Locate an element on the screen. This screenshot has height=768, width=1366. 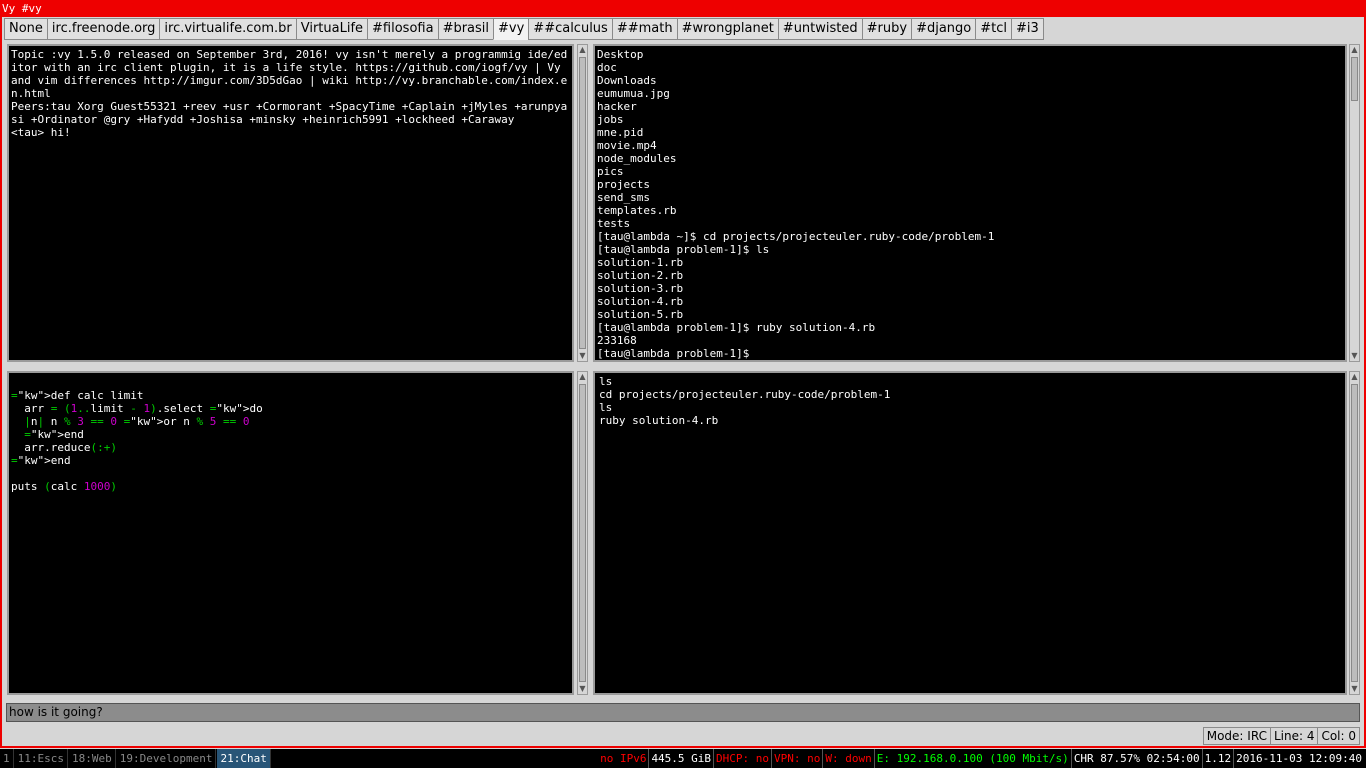
history-scrollbar: ▲ ▼ is located at coordinates (1354, 533).